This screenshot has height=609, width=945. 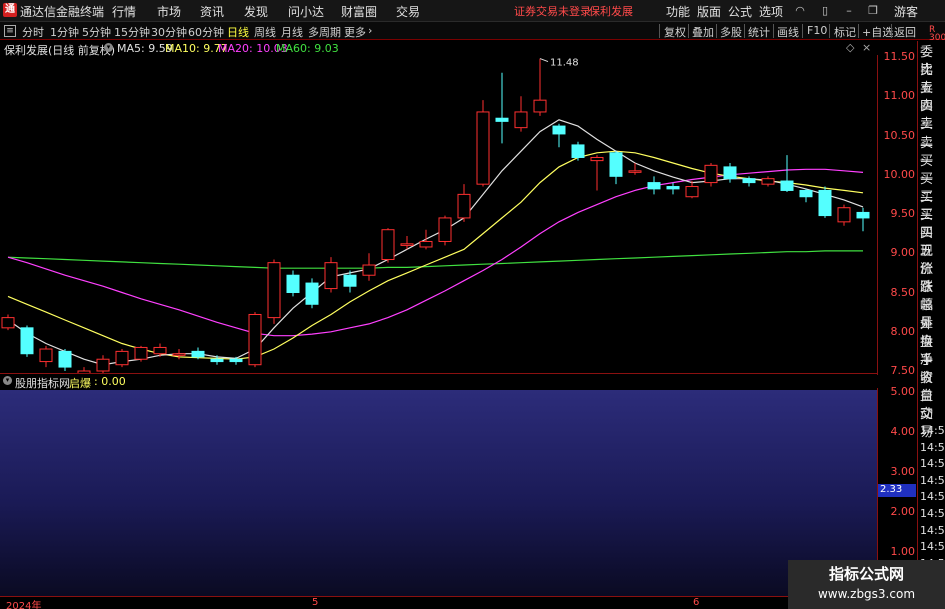 What do you see at coordinates (169, 32) in the screenshot?
I see `period-30min: 30分钟` at bounding box center [169, 32].